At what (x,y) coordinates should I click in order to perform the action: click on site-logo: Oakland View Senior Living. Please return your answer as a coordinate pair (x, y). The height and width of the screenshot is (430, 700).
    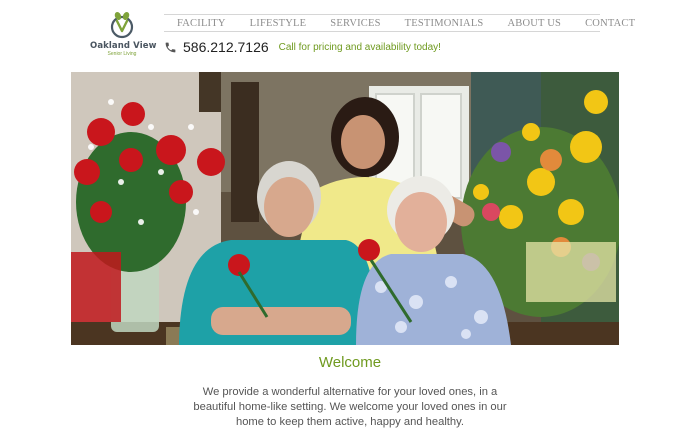
    Looking at the image, I should click on (123, 38).